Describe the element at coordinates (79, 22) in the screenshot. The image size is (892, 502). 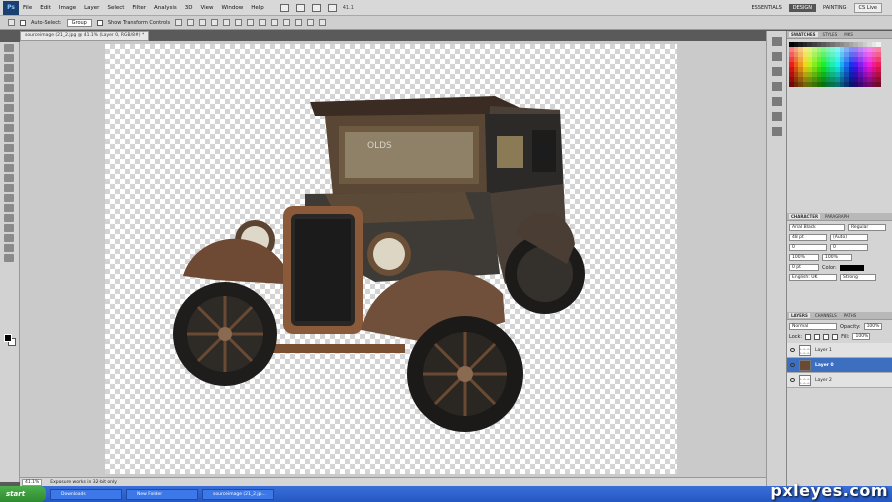
I see `auto-select-dropdown: Group` at that location.